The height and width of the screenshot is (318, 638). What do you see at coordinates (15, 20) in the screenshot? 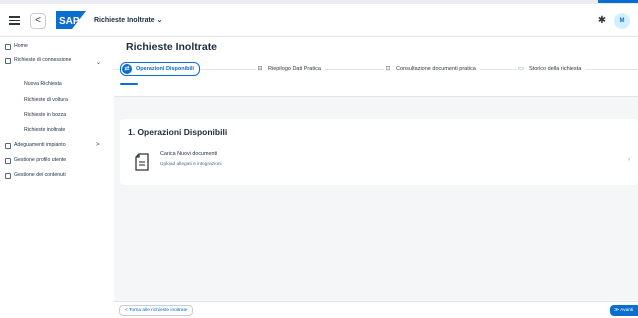
I see `hamburger-menu-icon` at bounding box center [15, 20].